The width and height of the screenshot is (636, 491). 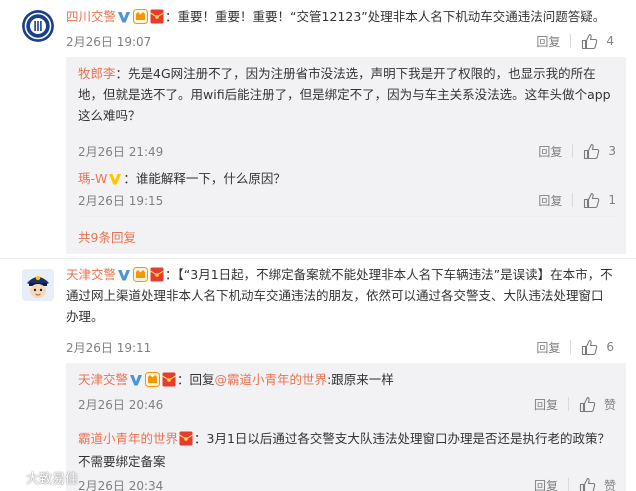 I want to click on reply-username: 瑪-W, so click(x=92, y=178).